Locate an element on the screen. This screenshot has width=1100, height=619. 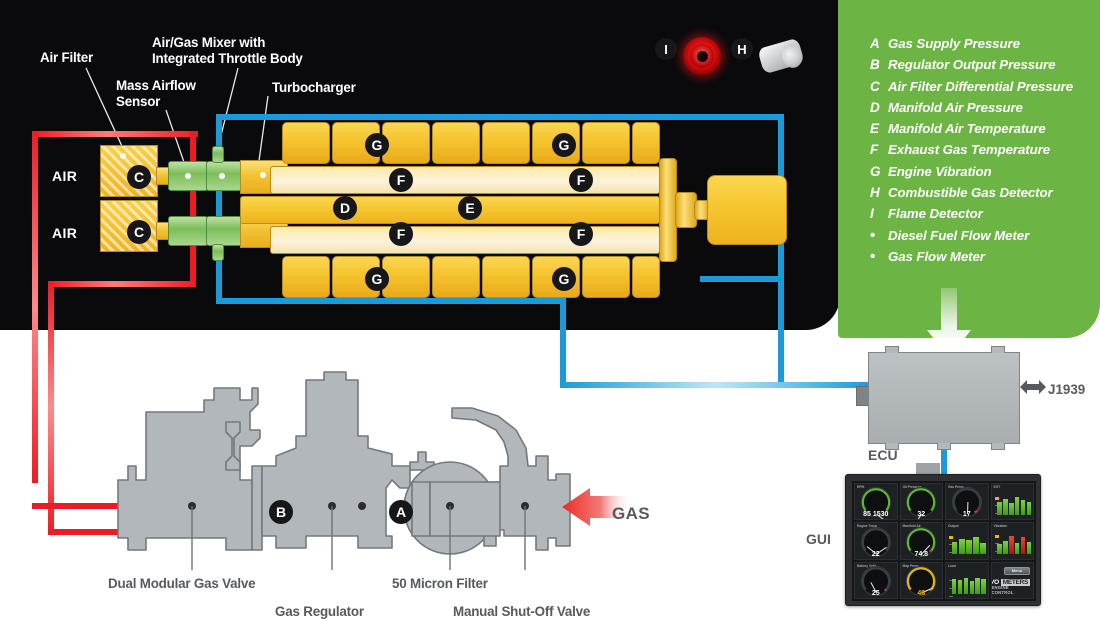
gui-cell-value: 85 1530 is located at coordinates (876, 515).